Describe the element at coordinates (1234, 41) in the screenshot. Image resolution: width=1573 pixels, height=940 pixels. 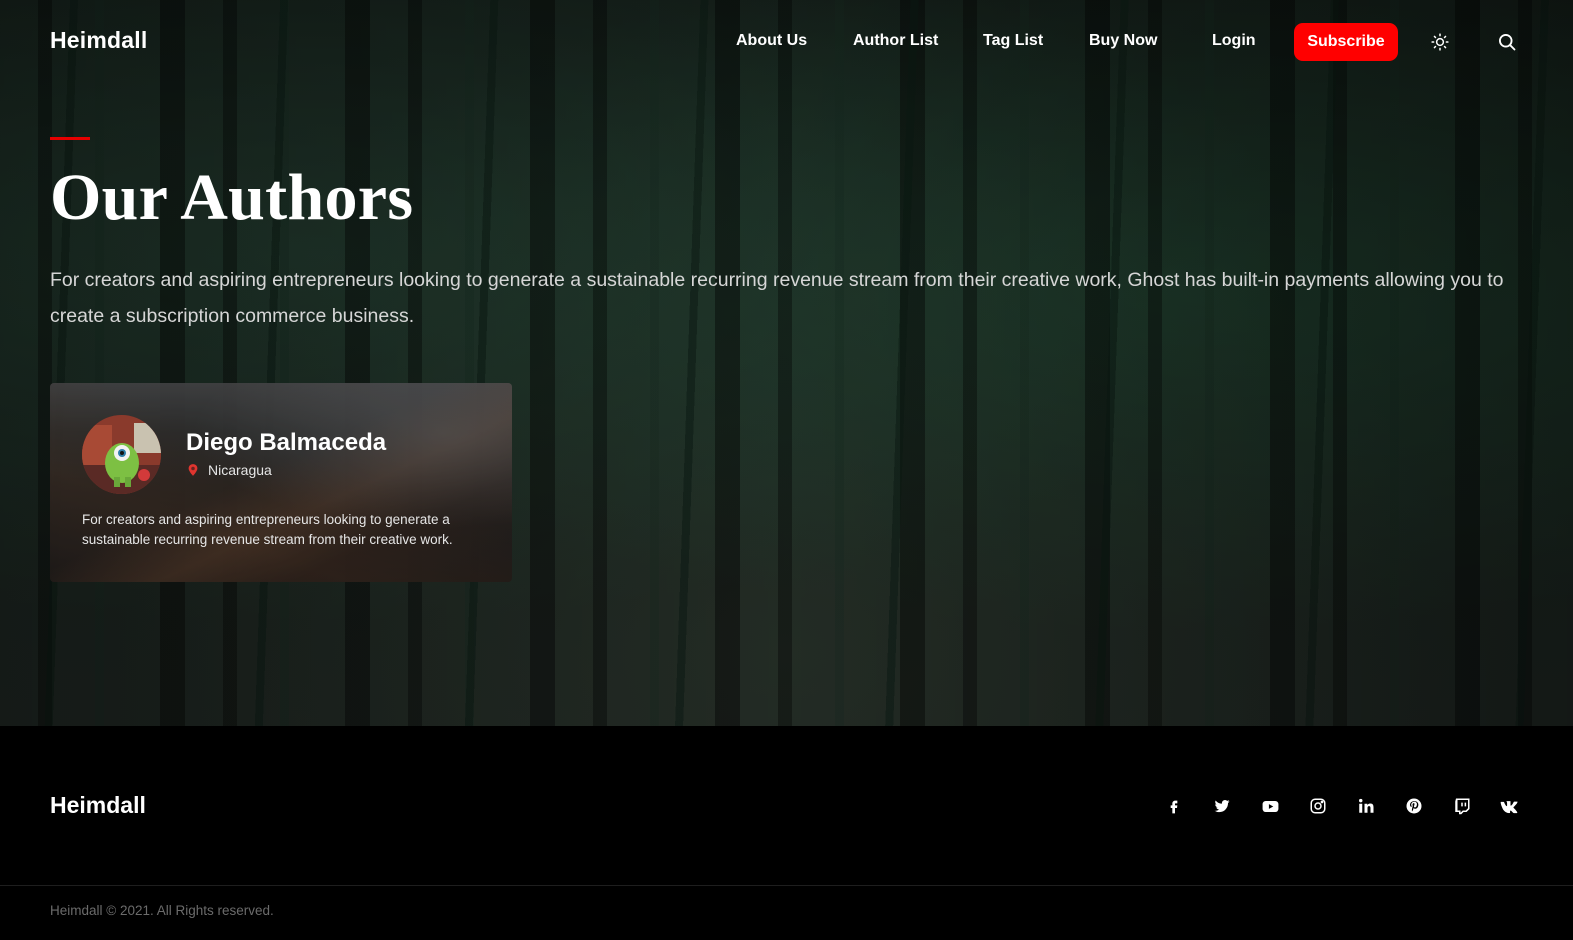
I see `nav-login: Login` at that location.